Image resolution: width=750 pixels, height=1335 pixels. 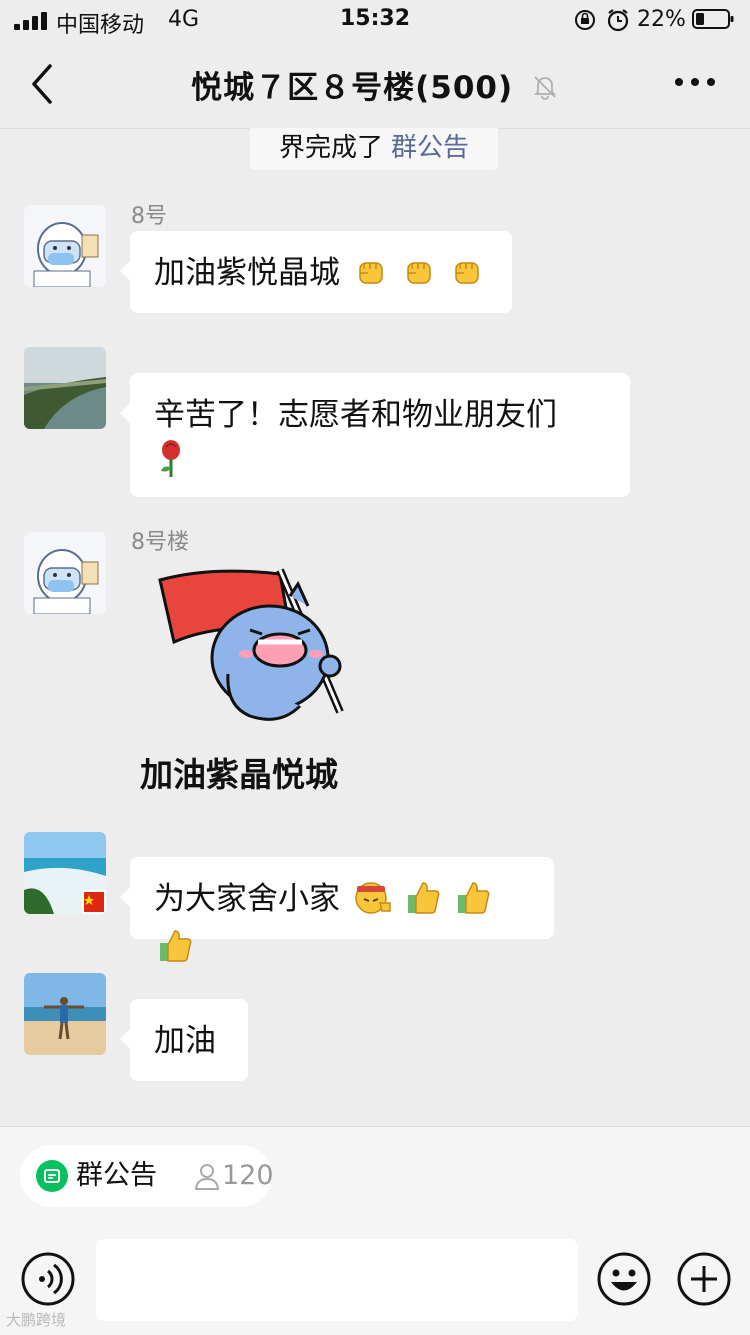 I want to click on chat-title-text: 悦城７区８号楼(500), so click(x=352, y=88).